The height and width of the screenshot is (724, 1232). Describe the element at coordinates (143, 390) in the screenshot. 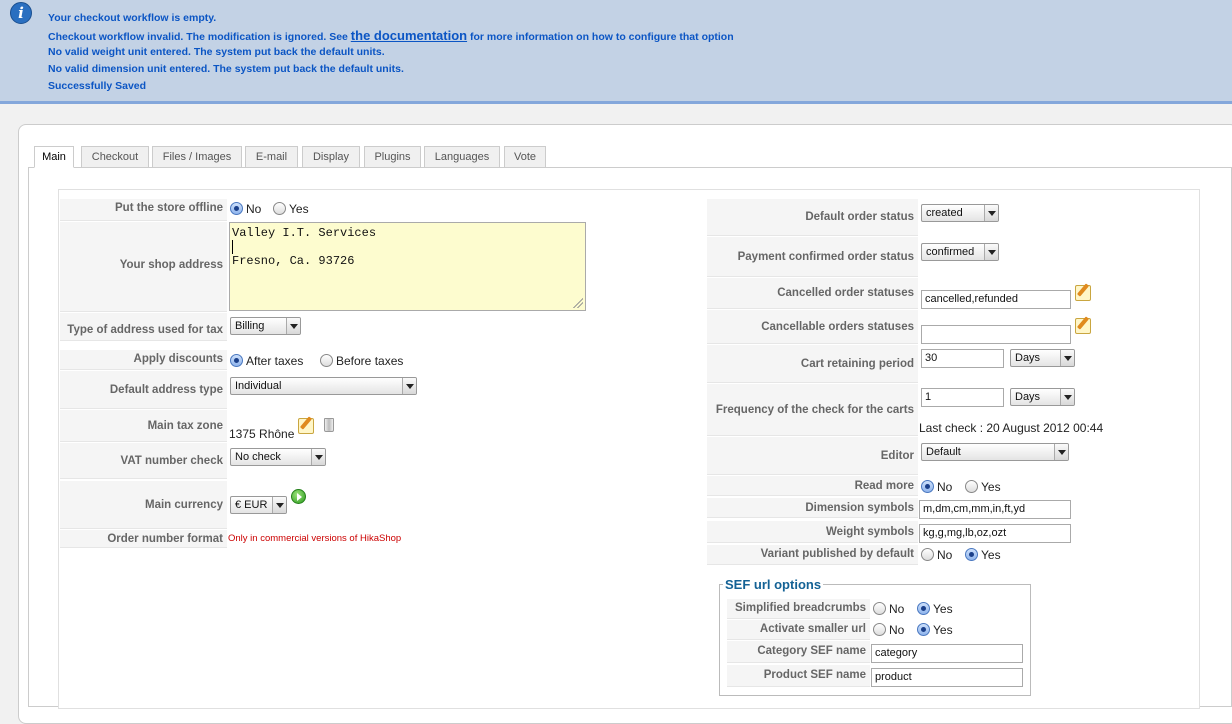

I see `default-address-label: Default address type` at that location.